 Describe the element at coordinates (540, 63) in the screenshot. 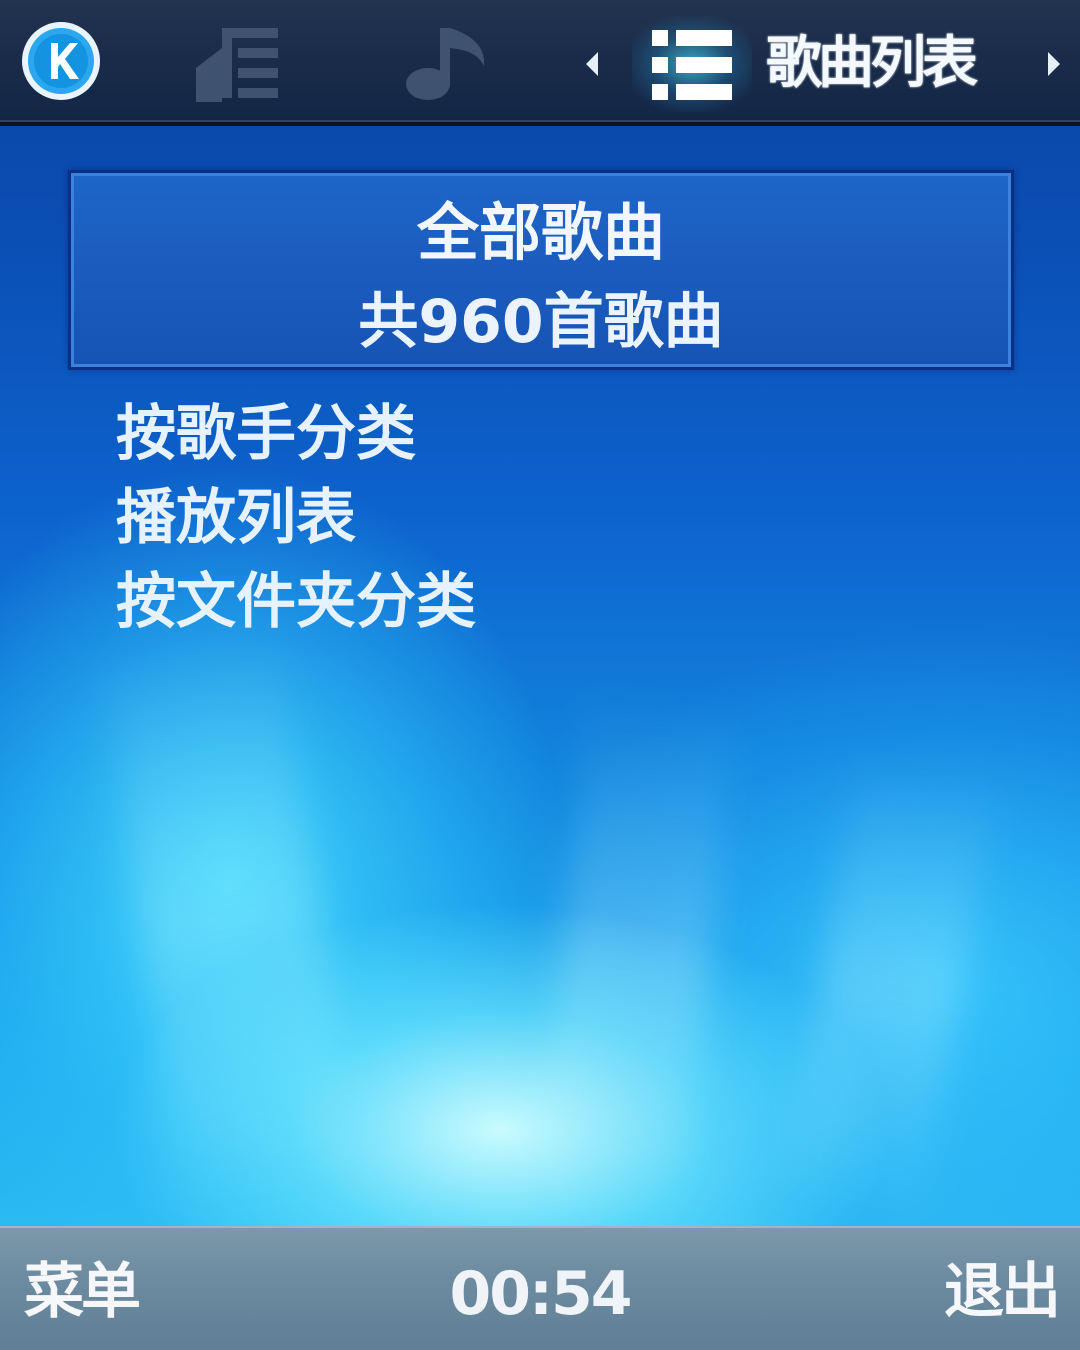

I see `top-navigation-bar: 歌曲列表` at that location.